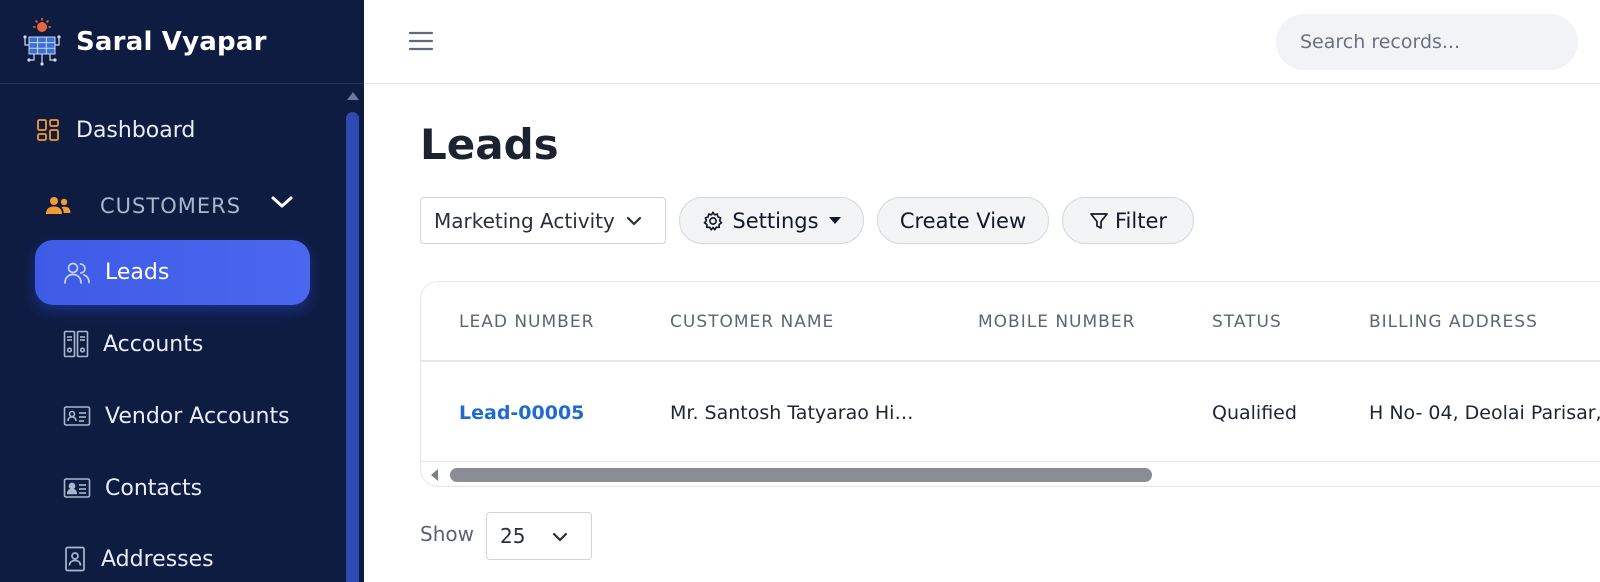 The image size is (1600, 582). I want to click on create-view-label: Create View, so click(963, 220).